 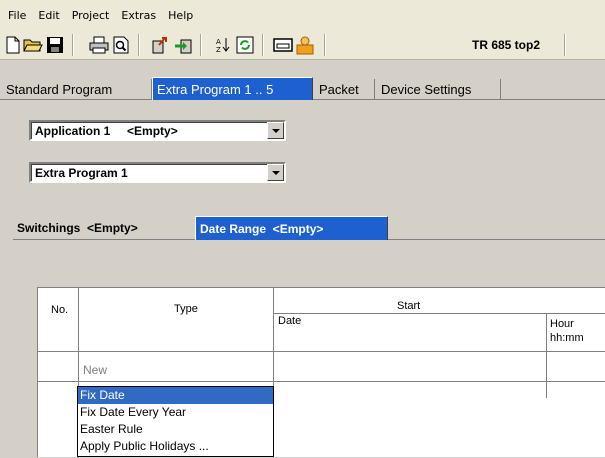 I want to click on application-select-value: Application 1 <Empty>, so click(x=106, y=130).